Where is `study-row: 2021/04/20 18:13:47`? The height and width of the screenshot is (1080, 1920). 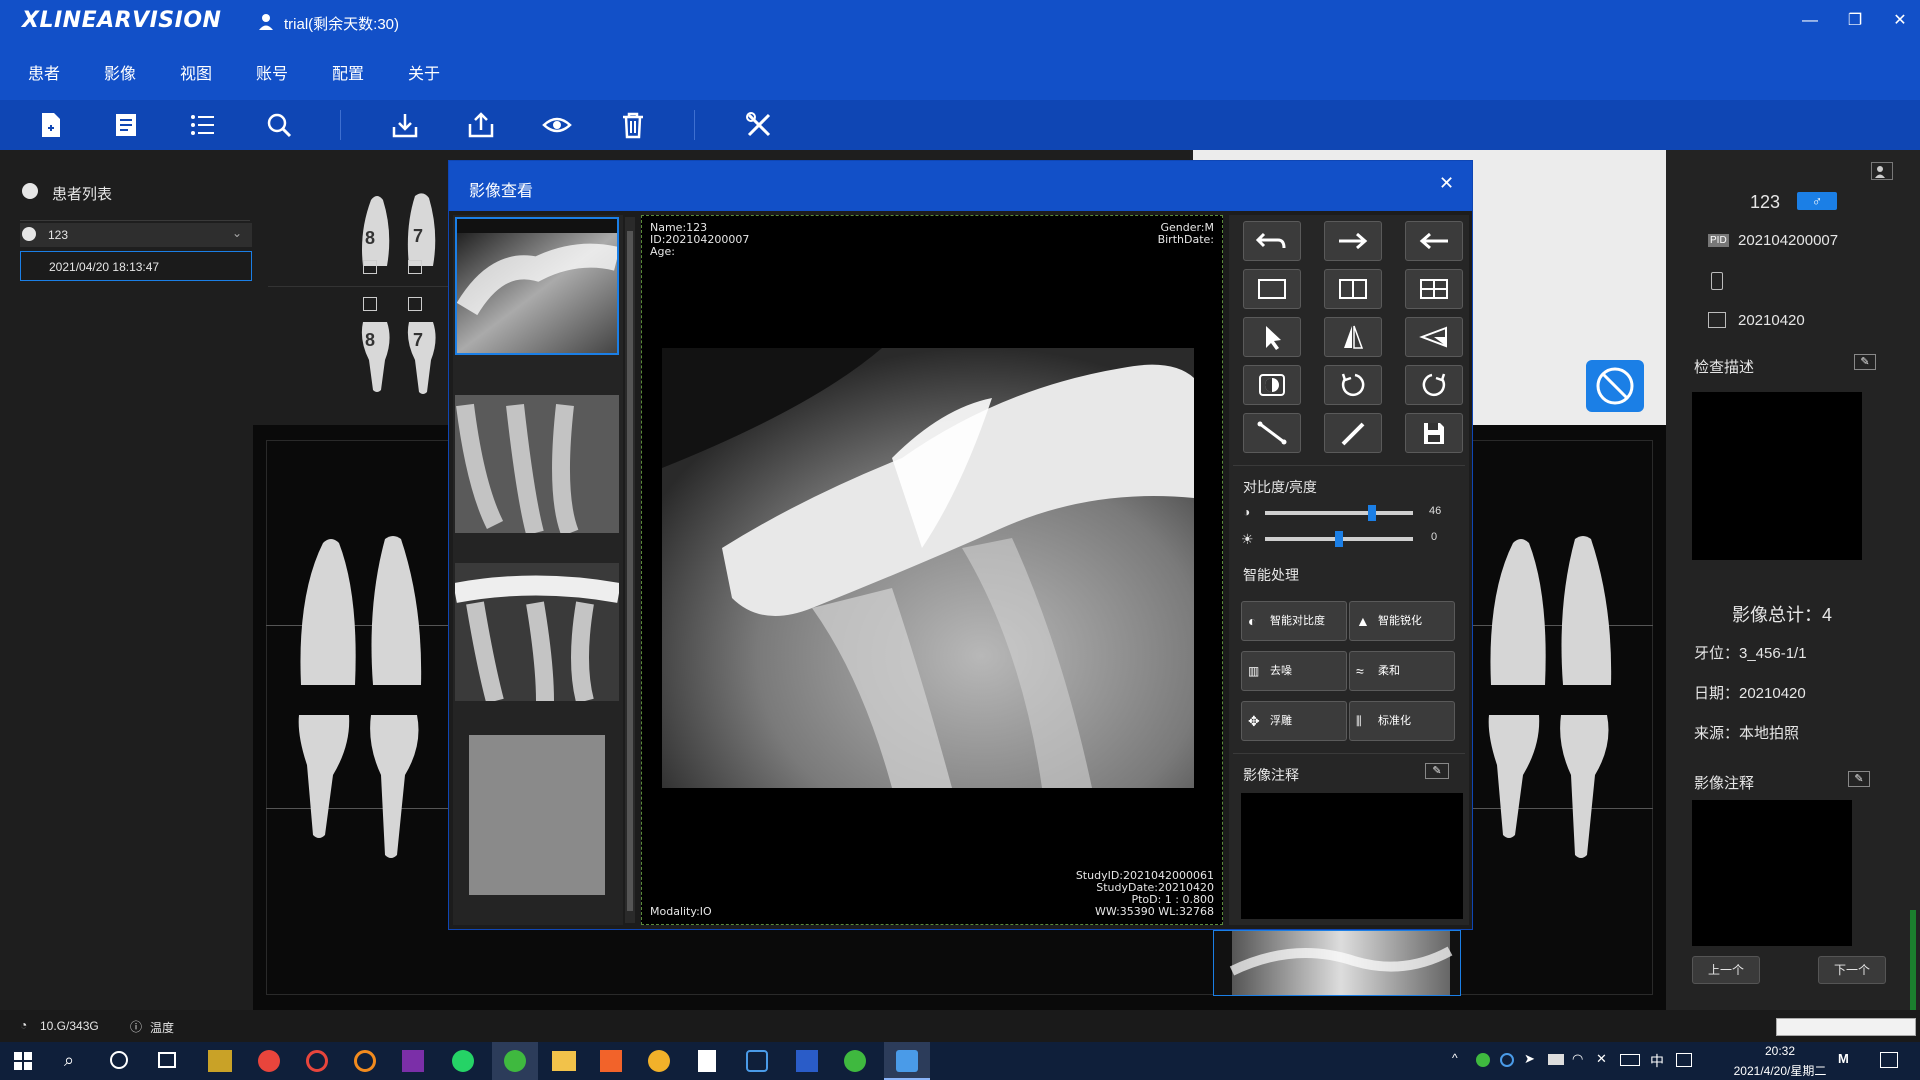 study-row: 2021/04/20 18:13:47 is located at coordinates (136, 266).